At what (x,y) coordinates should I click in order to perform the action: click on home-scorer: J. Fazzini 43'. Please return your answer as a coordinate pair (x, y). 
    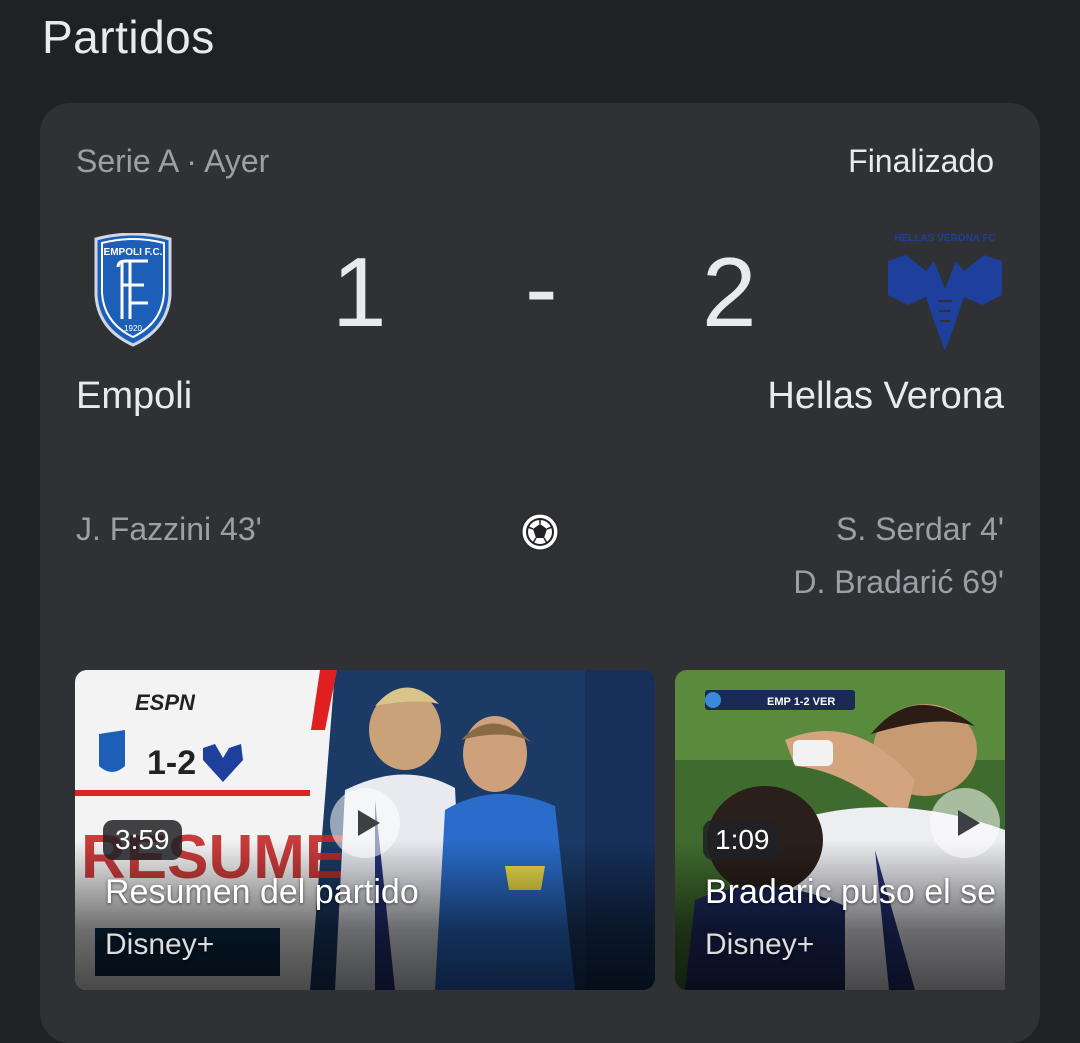
    Looking at the image, I should click on (169, 529).